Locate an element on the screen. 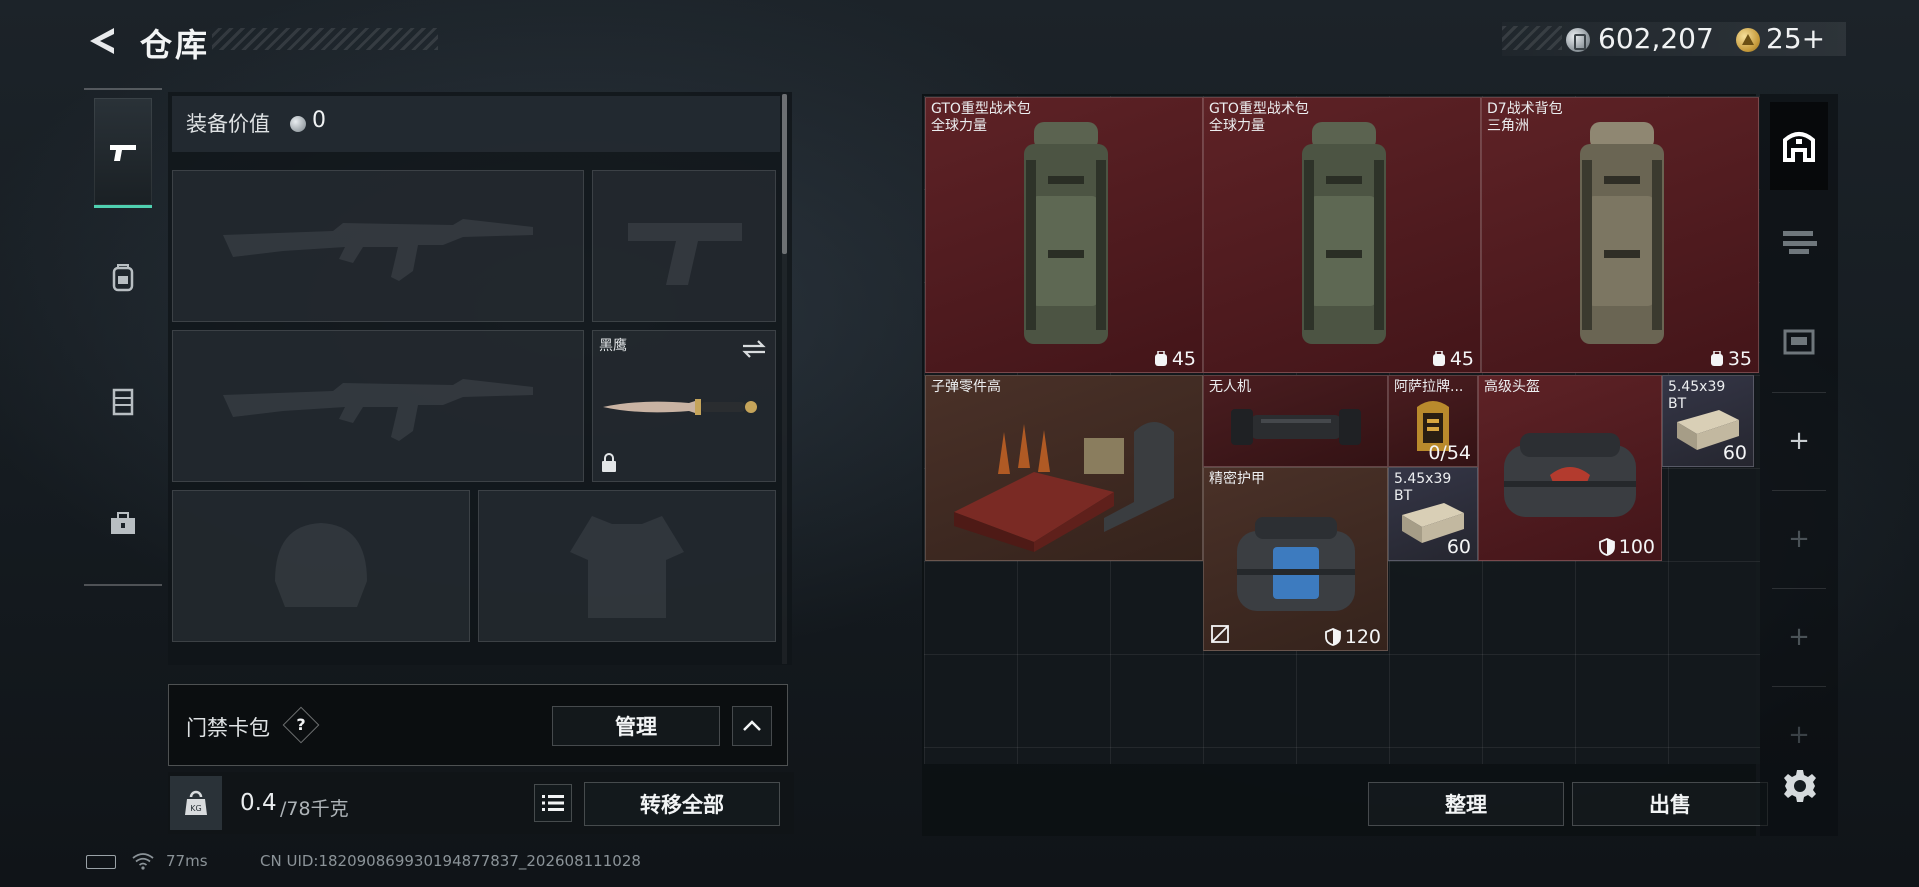 The image size is (1919, 887). primary-weapon-slot is located at coordinates (378, 246).